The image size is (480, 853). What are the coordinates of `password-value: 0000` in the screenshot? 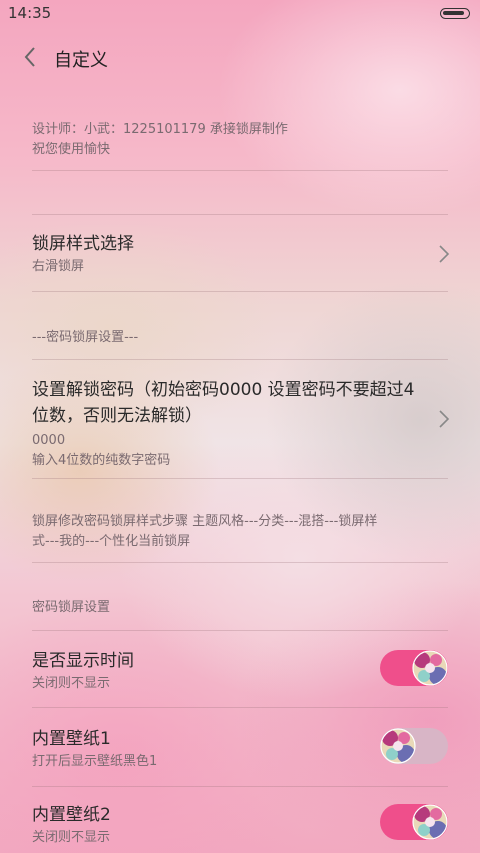 It's located at (49, 440).